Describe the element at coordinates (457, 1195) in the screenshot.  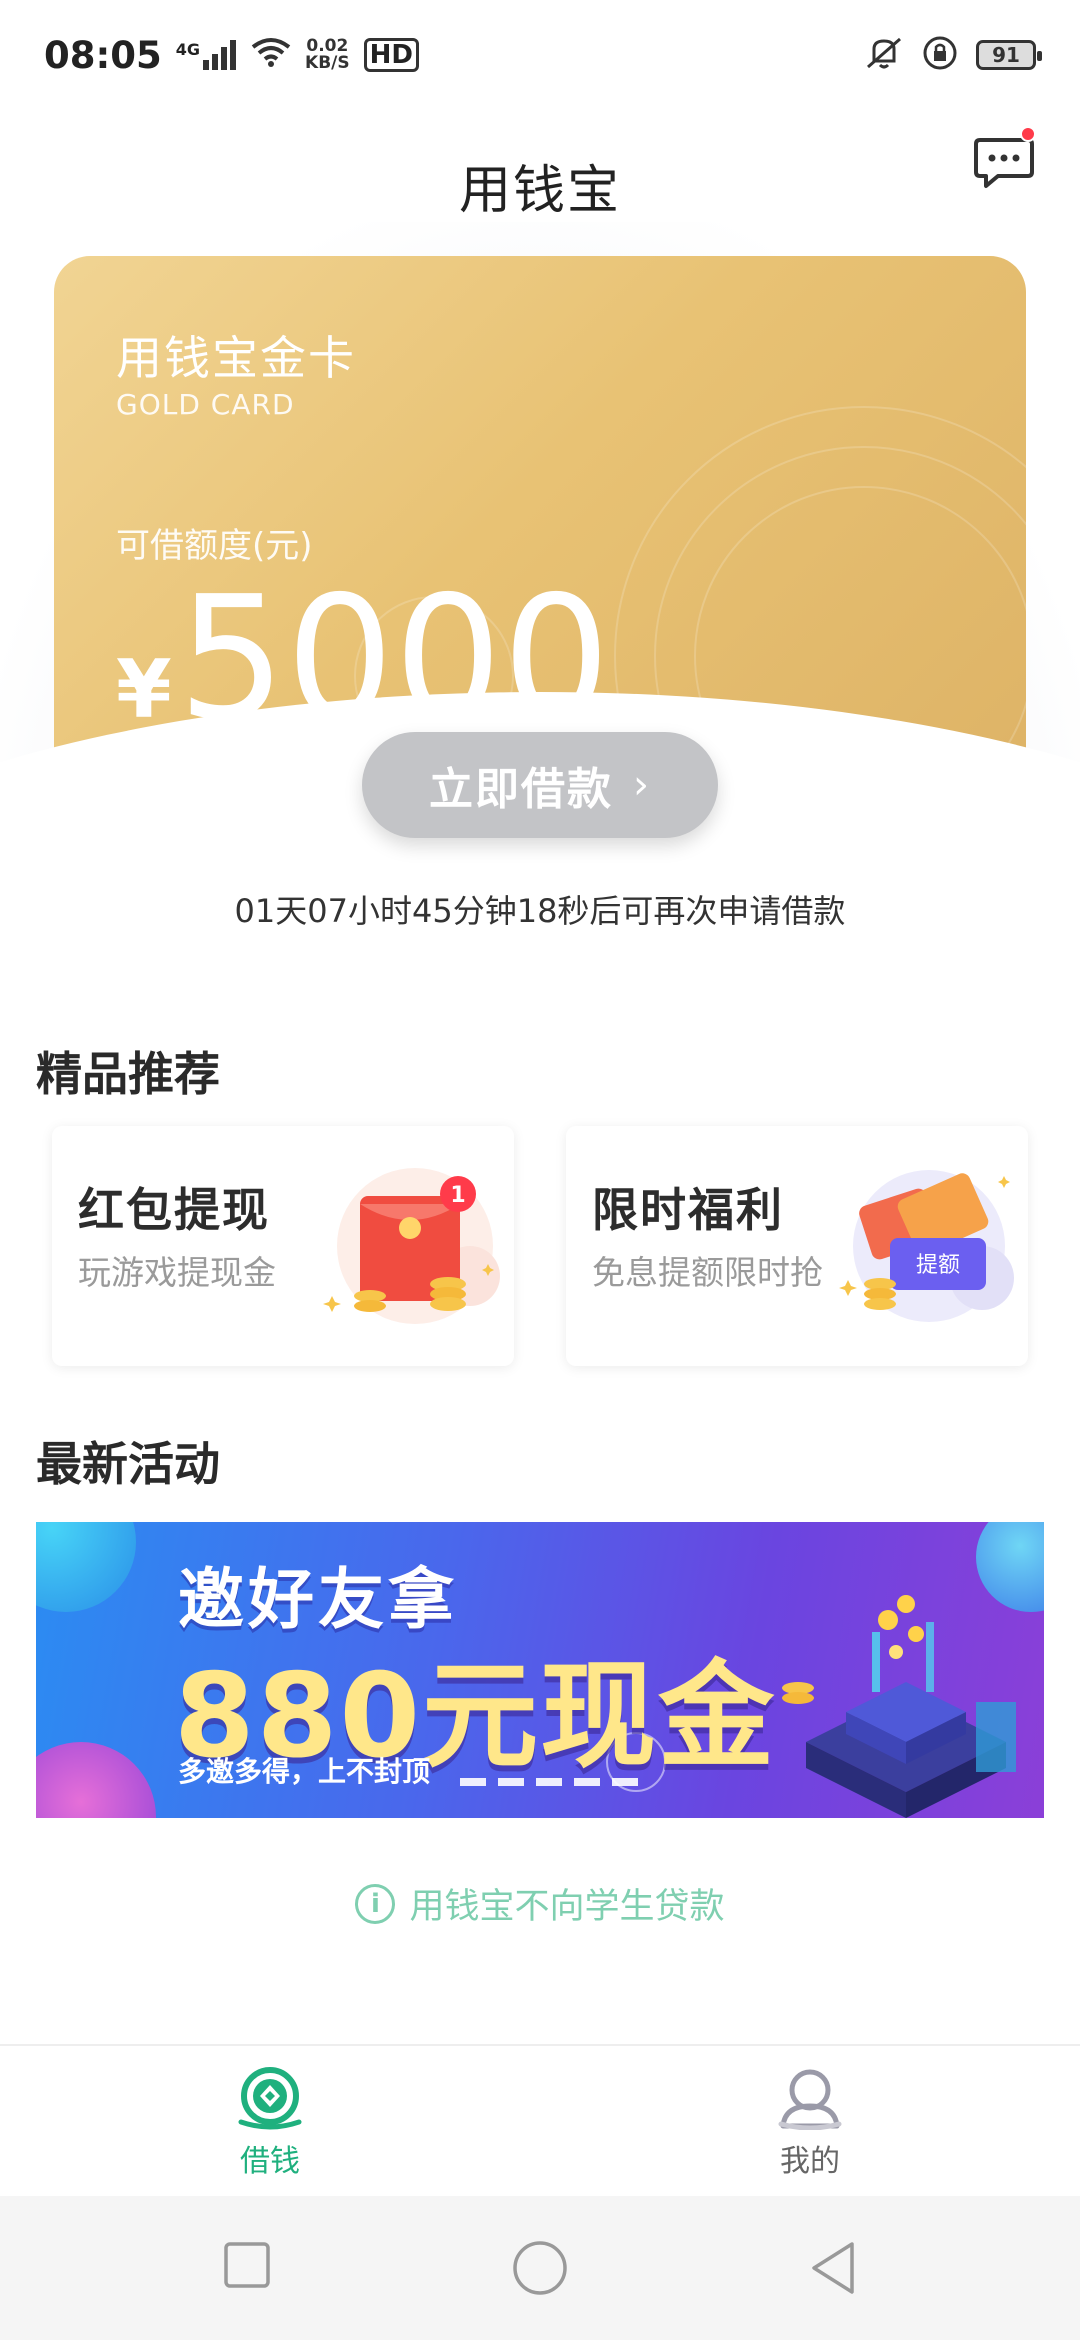
I see `badge-count: 1` at that location.